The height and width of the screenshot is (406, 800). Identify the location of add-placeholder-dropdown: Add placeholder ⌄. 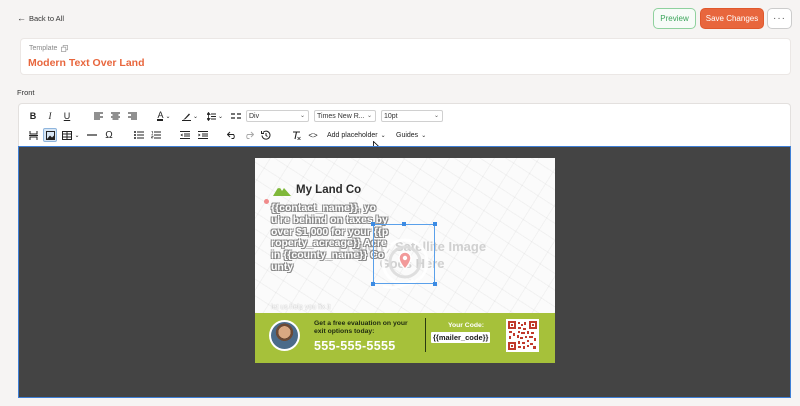
(356, 135).